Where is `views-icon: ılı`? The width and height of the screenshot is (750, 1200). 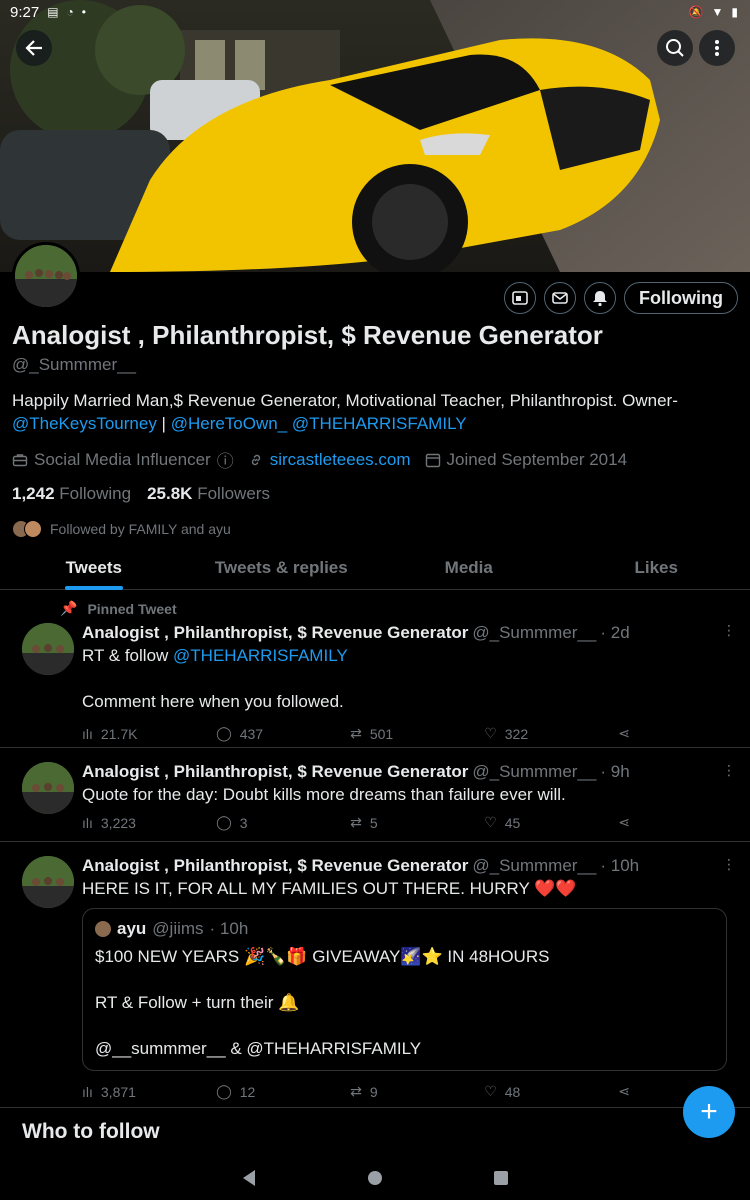
views-icon: ılı is located at coordinates (87, 733).